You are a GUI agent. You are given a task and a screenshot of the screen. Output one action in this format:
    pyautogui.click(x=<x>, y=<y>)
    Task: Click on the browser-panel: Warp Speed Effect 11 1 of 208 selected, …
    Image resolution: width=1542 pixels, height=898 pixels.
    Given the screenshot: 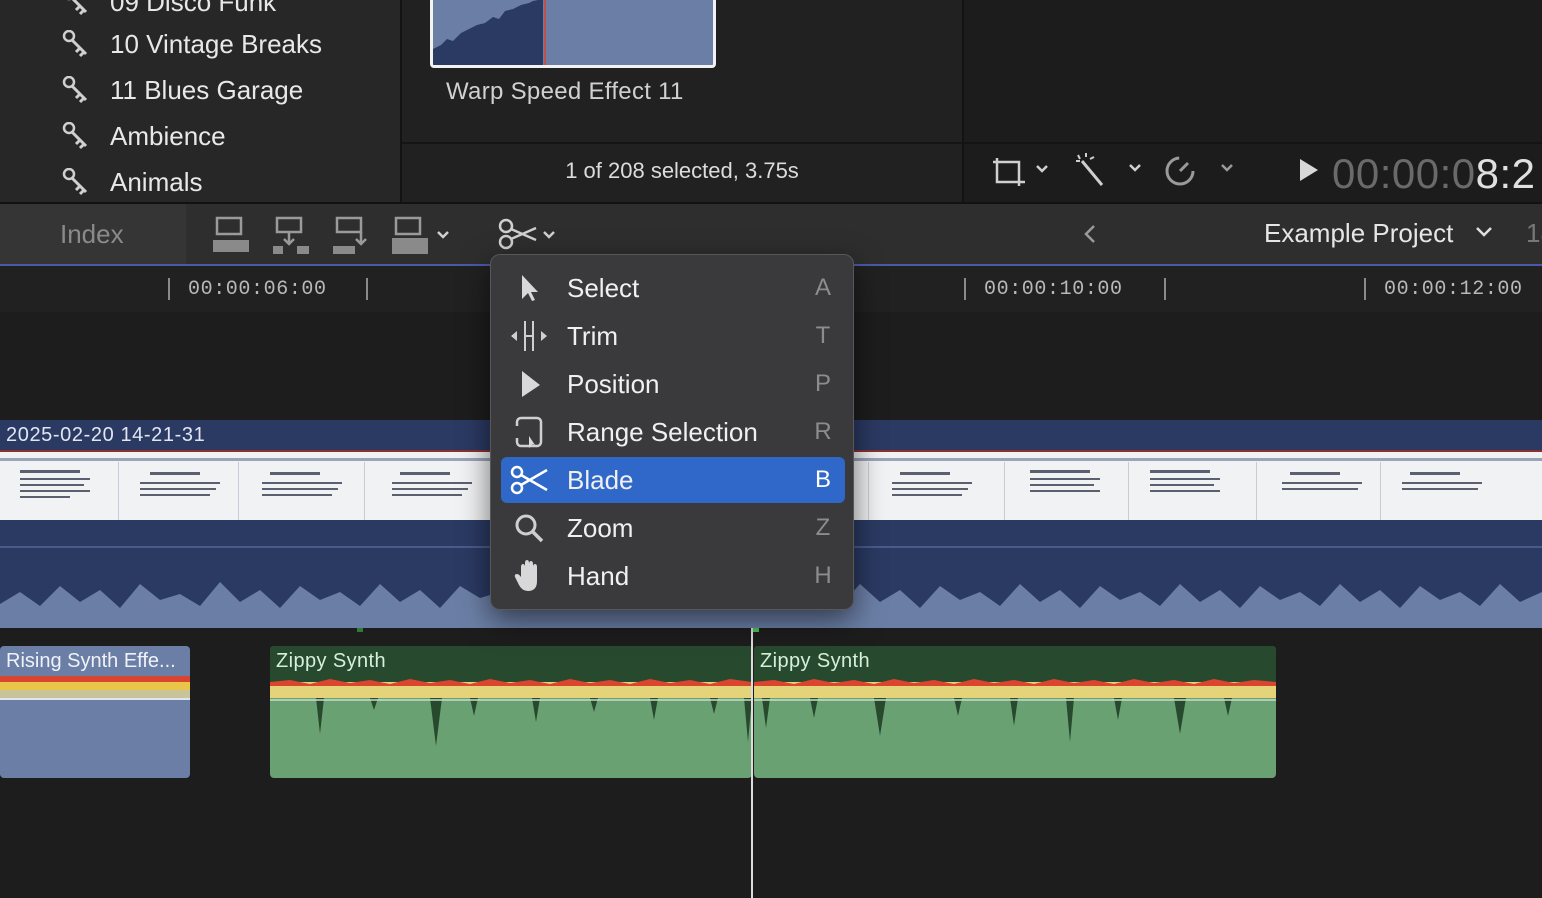 What is the action you would take?
    pyautogui.click(x=682, y=101)
    